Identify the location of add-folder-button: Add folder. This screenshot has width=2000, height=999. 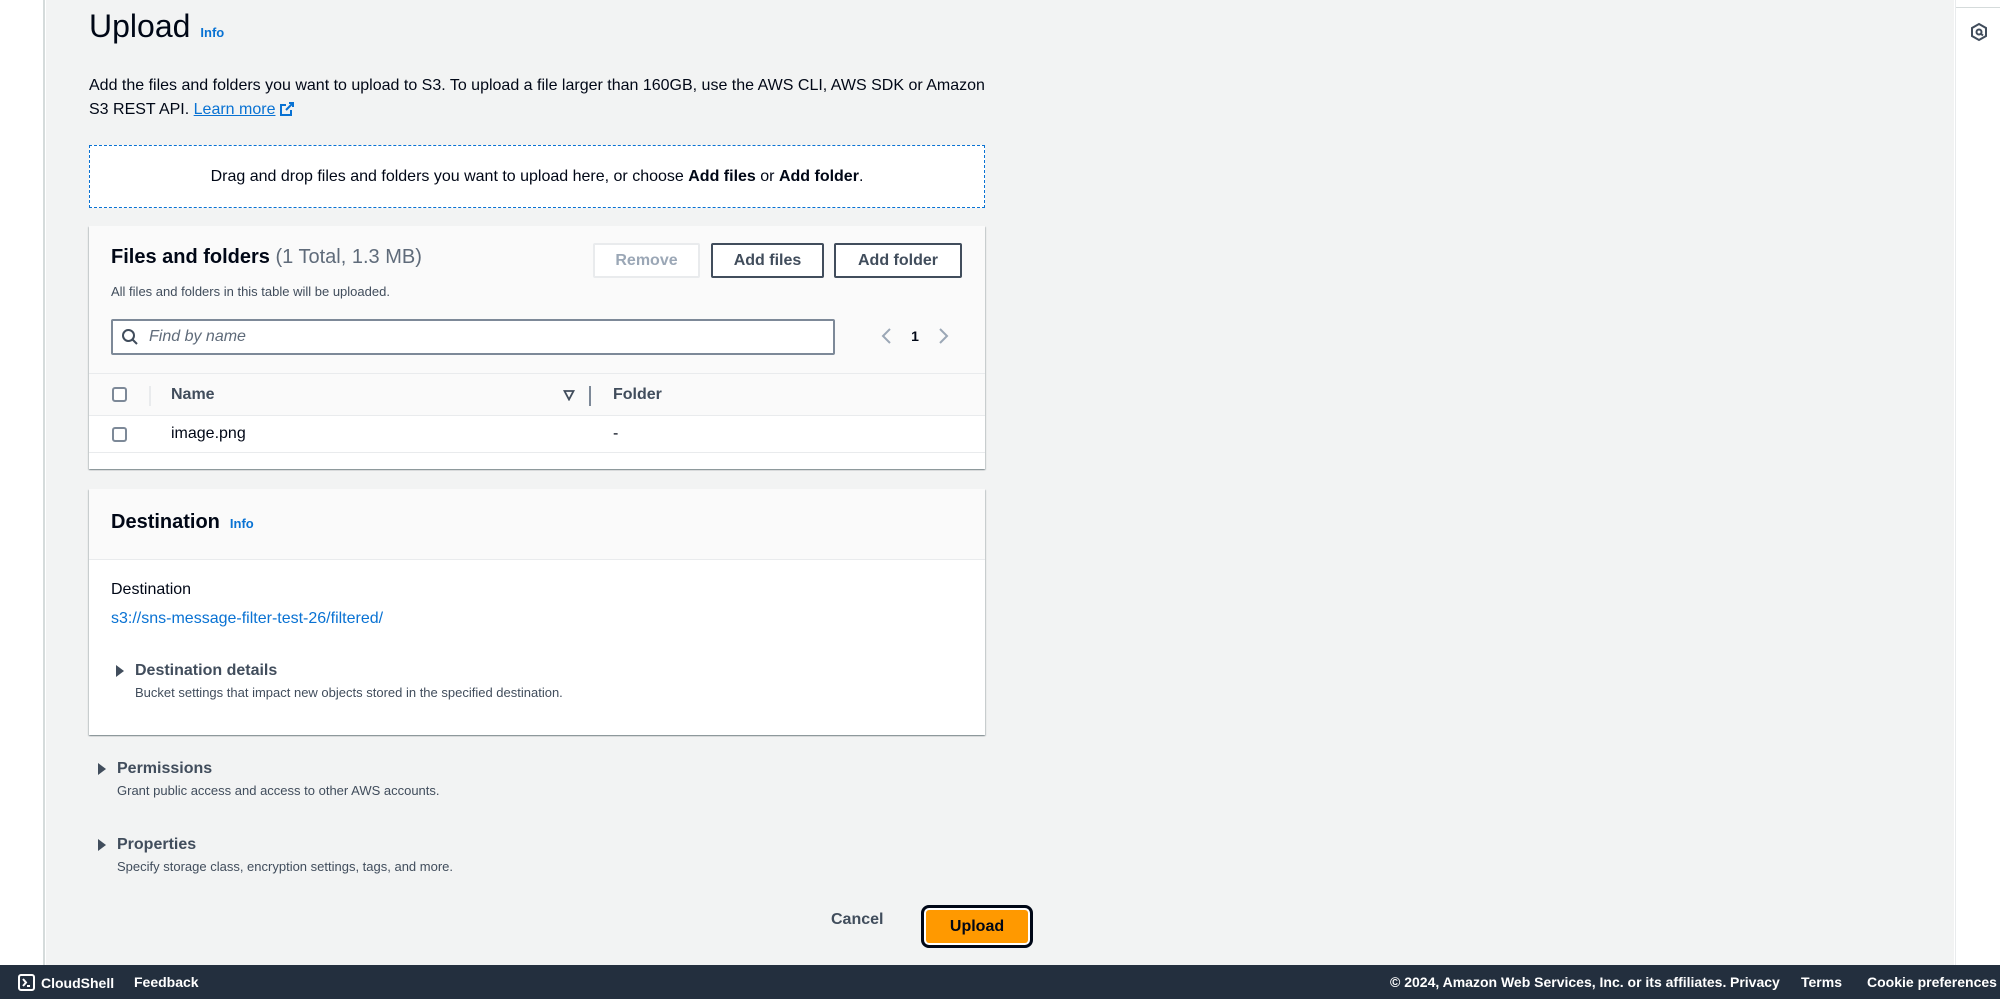
(898, 260).